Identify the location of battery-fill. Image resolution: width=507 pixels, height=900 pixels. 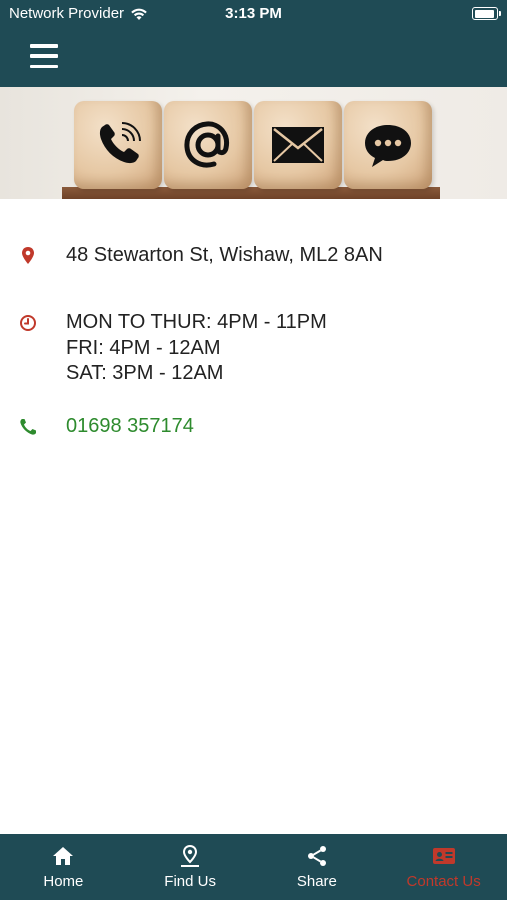
(484, 13).